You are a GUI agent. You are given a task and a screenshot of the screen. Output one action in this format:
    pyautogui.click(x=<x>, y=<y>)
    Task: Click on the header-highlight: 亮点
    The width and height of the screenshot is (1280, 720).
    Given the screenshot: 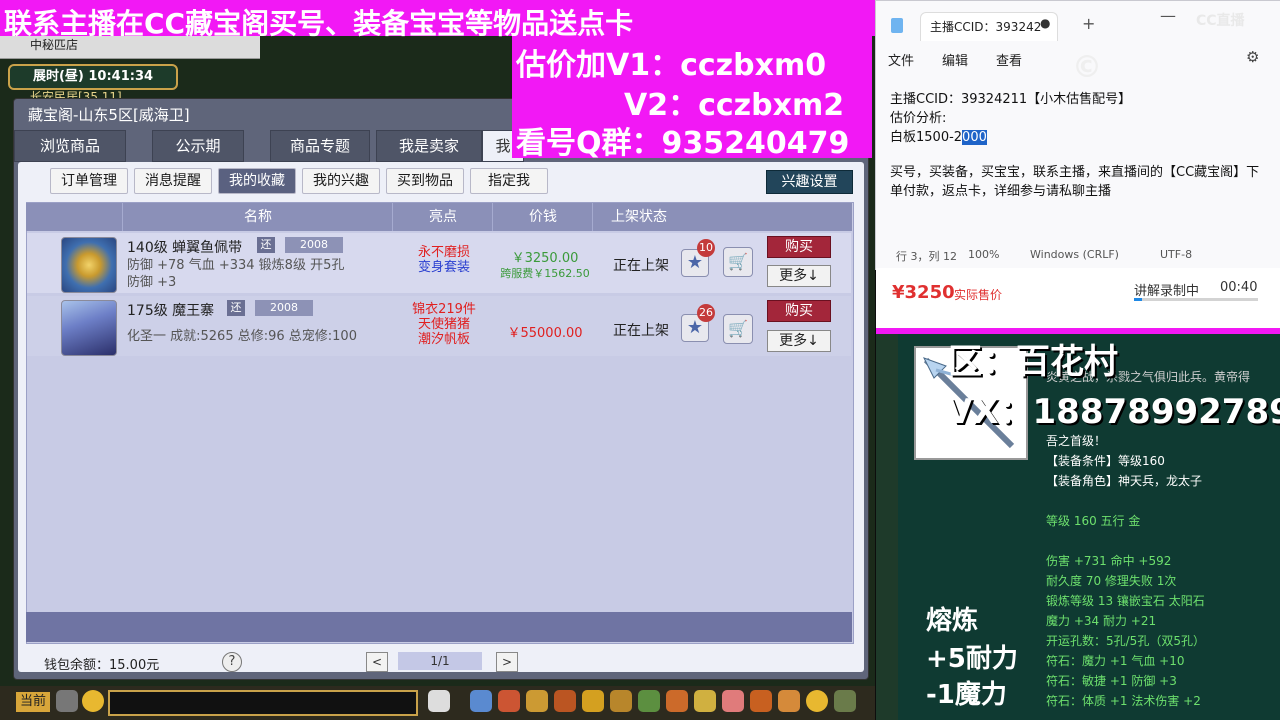 What is the action you would take?
    pyautogui.click(x=442, y=217)
    